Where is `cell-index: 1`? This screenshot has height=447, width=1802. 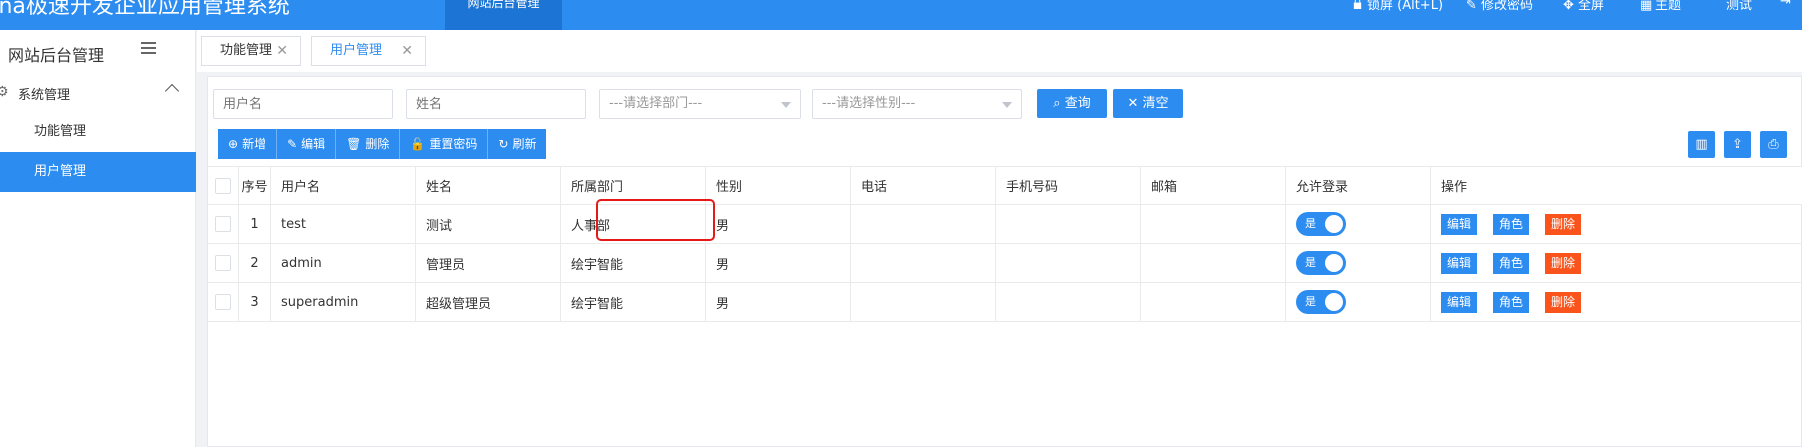 cell-index: 1 is located at coordinates (255, 224).